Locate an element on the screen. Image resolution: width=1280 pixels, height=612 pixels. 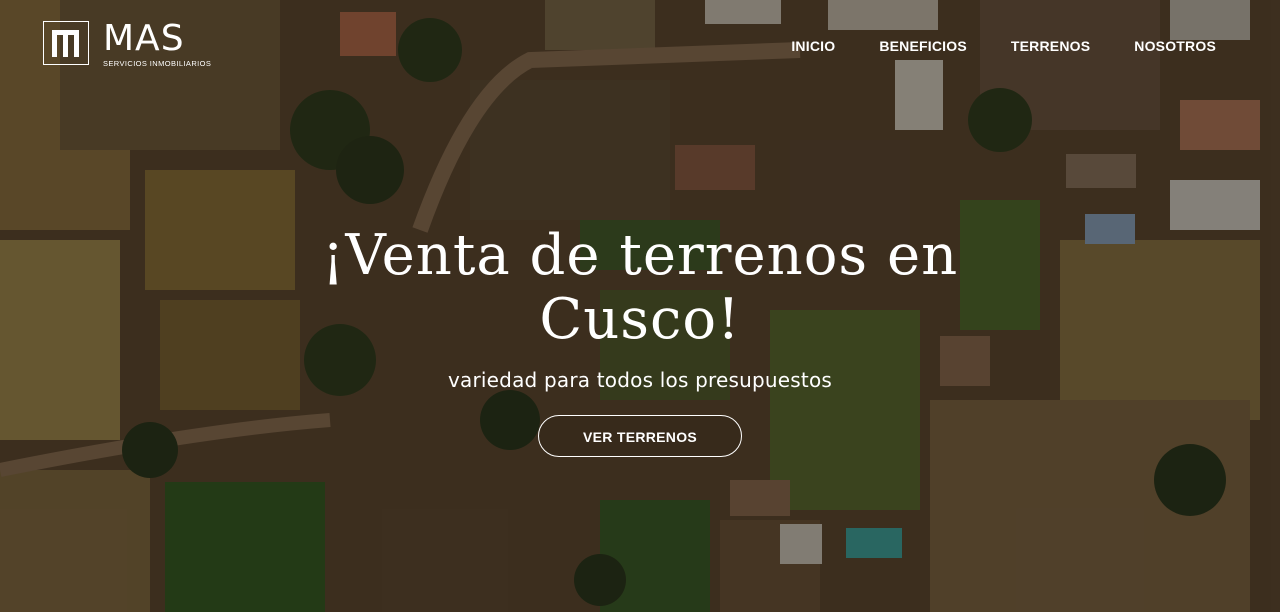
brand-tagline: SERVICIOS INMOBILIARIOS is located at coordinates (157, 63).